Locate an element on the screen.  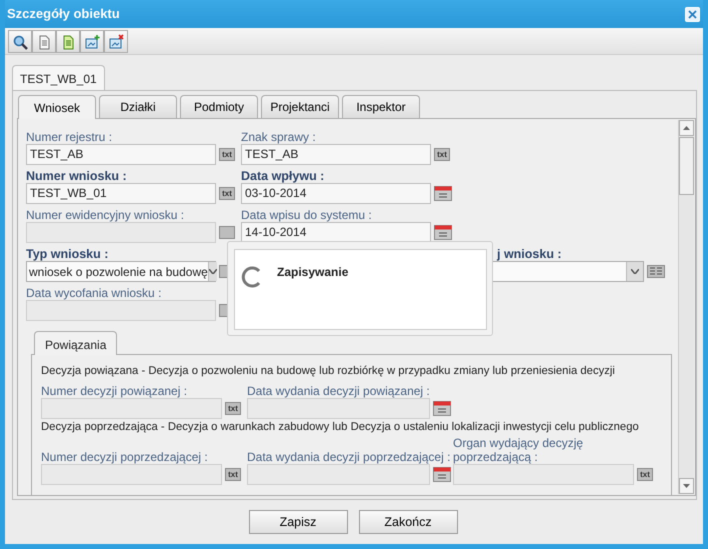
dialog-button: Zakończ is located at coordinates (408, 522).